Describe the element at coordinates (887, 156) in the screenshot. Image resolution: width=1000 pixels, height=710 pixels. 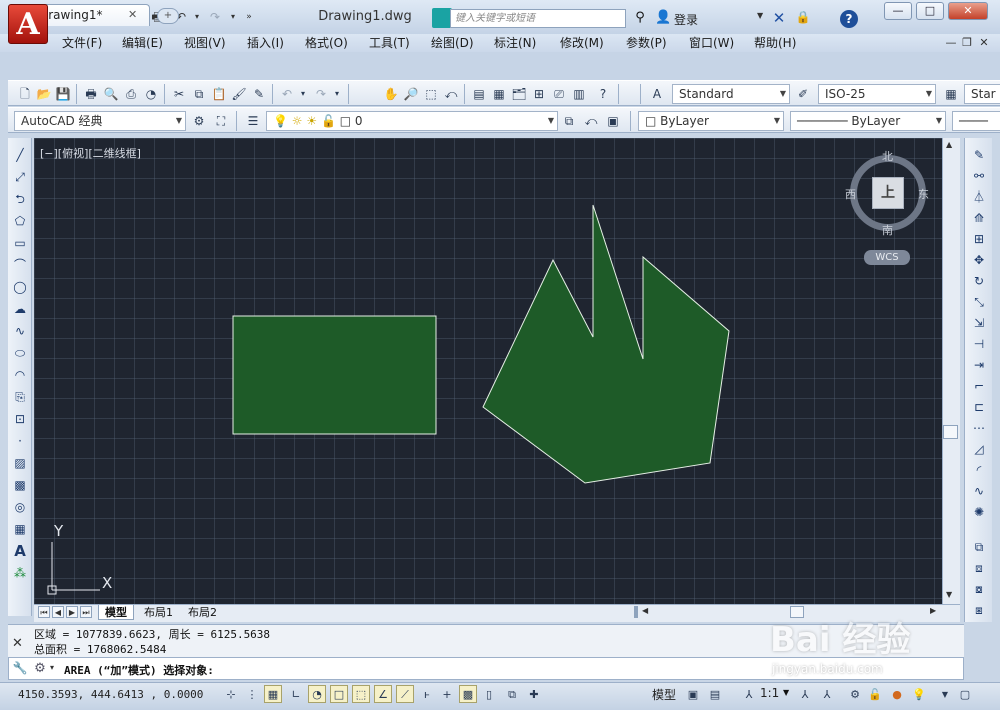
I see `compass-north: 北` at that location.